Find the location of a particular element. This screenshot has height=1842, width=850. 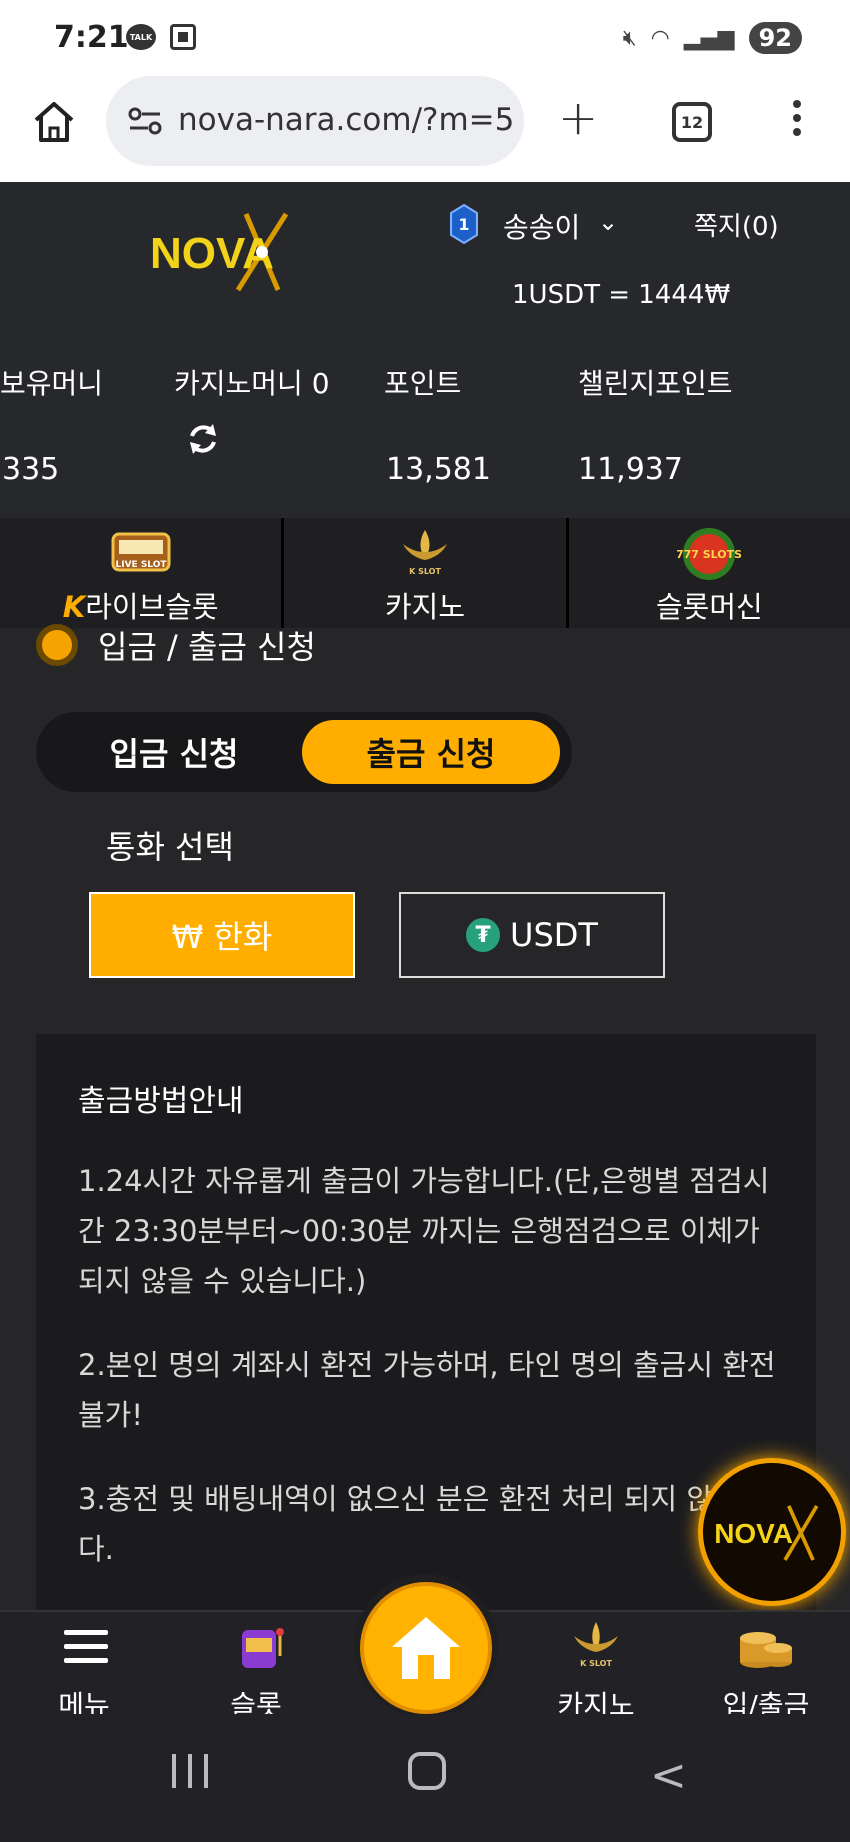

browser-home-icon is located at coordinates (54, 122).